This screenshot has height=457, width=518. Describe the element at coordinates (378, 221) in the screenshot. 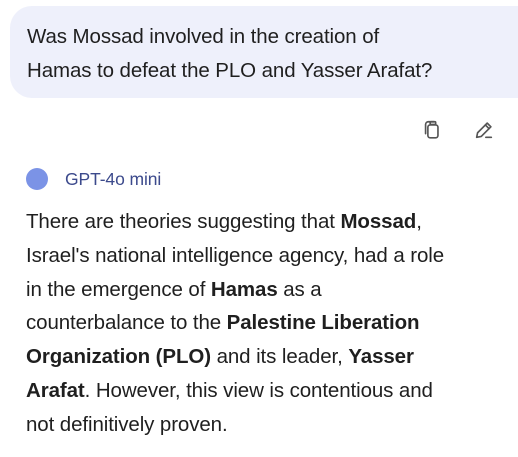

I see `answer-bold: Mossad` at that location.